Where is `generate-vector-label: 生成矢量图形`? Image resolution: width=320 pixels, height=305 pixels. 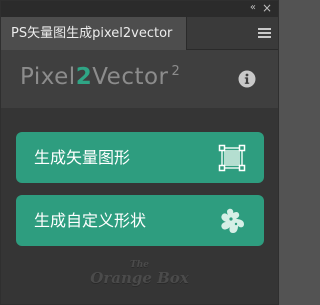 generate-vector-label: 生成矢量图形 is located at coordinates (82, 157).